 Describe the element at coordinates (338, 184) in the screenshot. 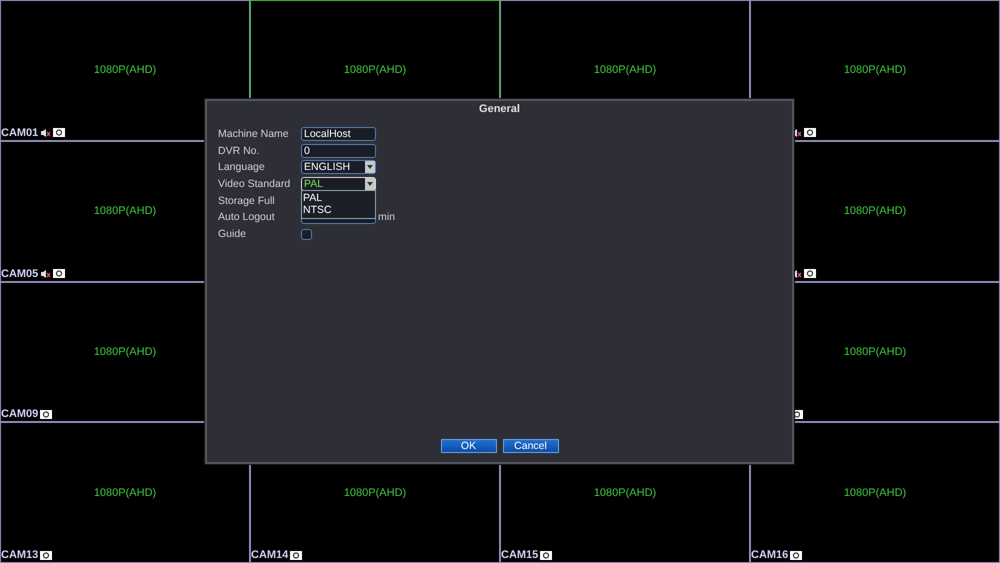

I see `dropdown: PAL` at that location.